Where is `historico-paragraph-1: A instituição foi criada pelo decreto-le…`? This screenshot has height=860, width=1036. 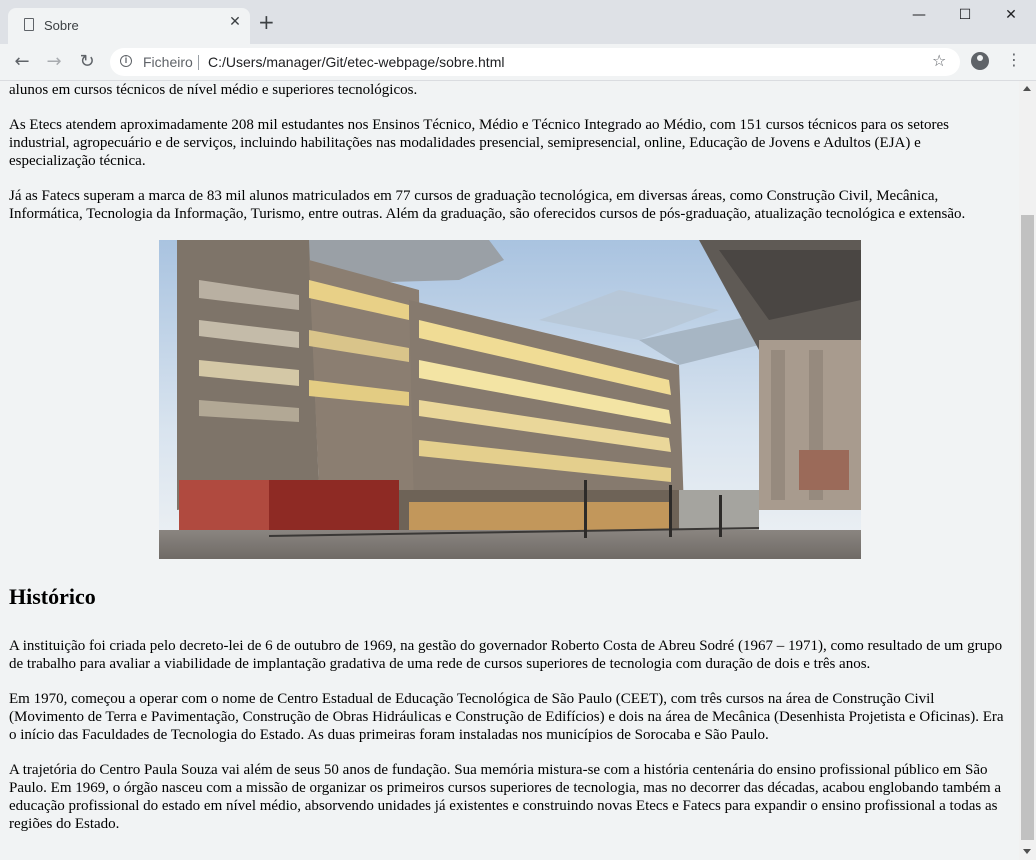 historico-paragraph-1: A instituição foi criada pelo decreto-le… is located at coordinates (506, 655).